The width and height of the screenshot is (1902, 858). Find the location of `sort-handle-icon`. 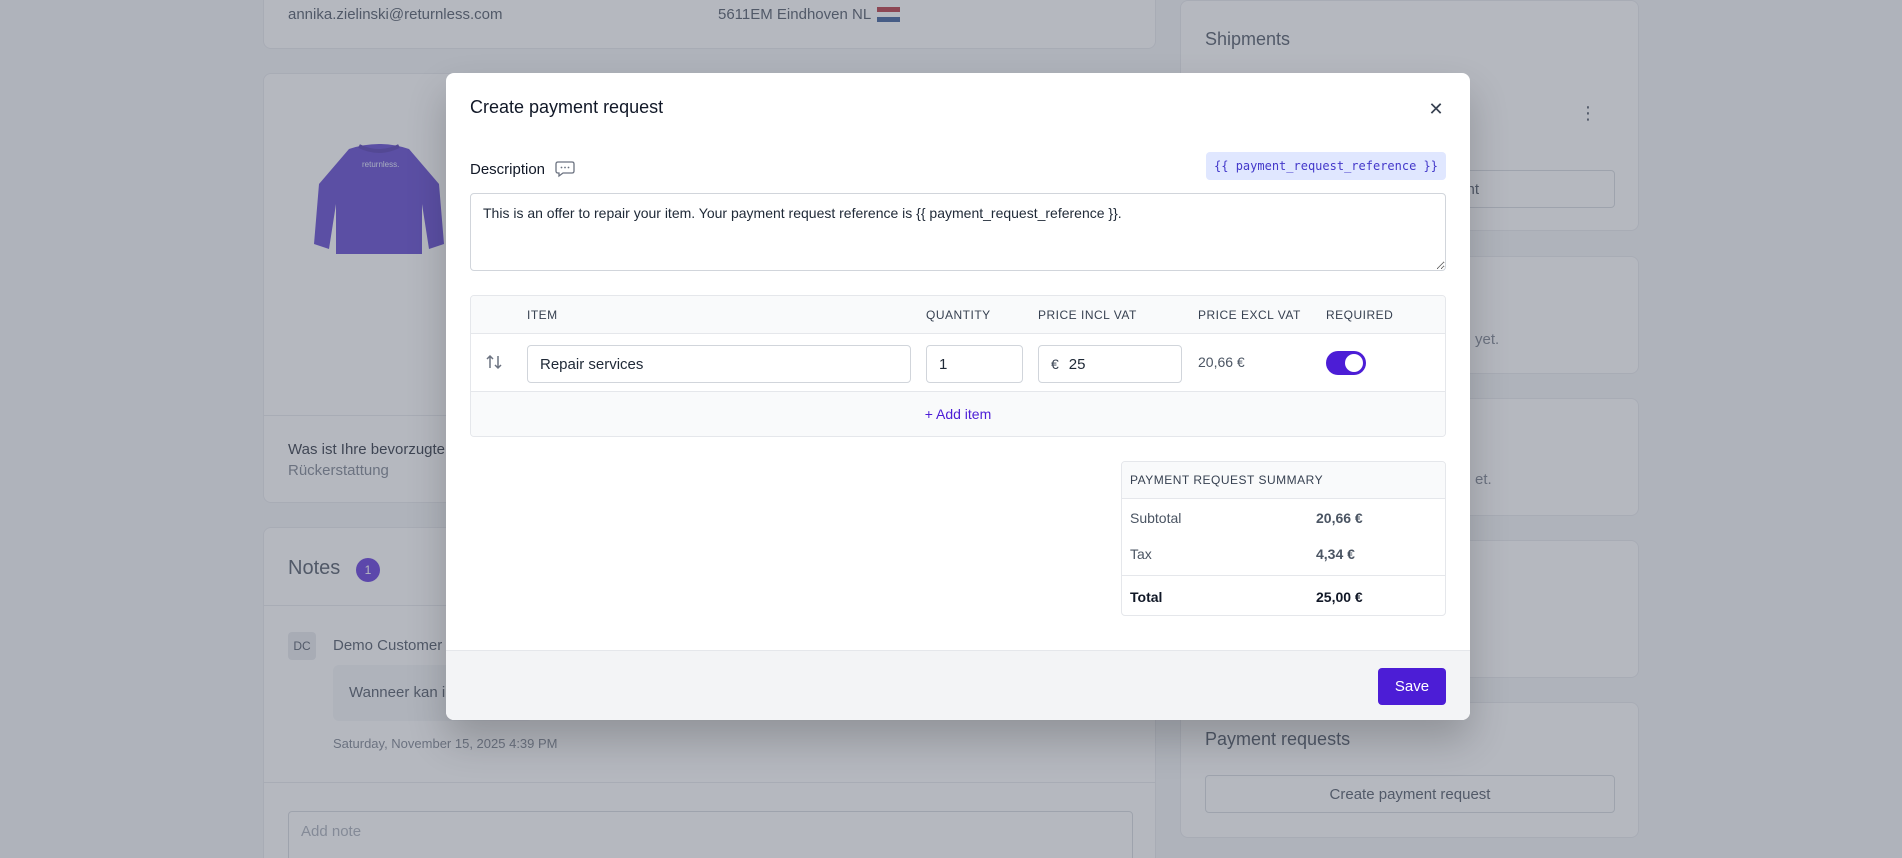

sort-handle-icon is located at coordinates (494, 362).